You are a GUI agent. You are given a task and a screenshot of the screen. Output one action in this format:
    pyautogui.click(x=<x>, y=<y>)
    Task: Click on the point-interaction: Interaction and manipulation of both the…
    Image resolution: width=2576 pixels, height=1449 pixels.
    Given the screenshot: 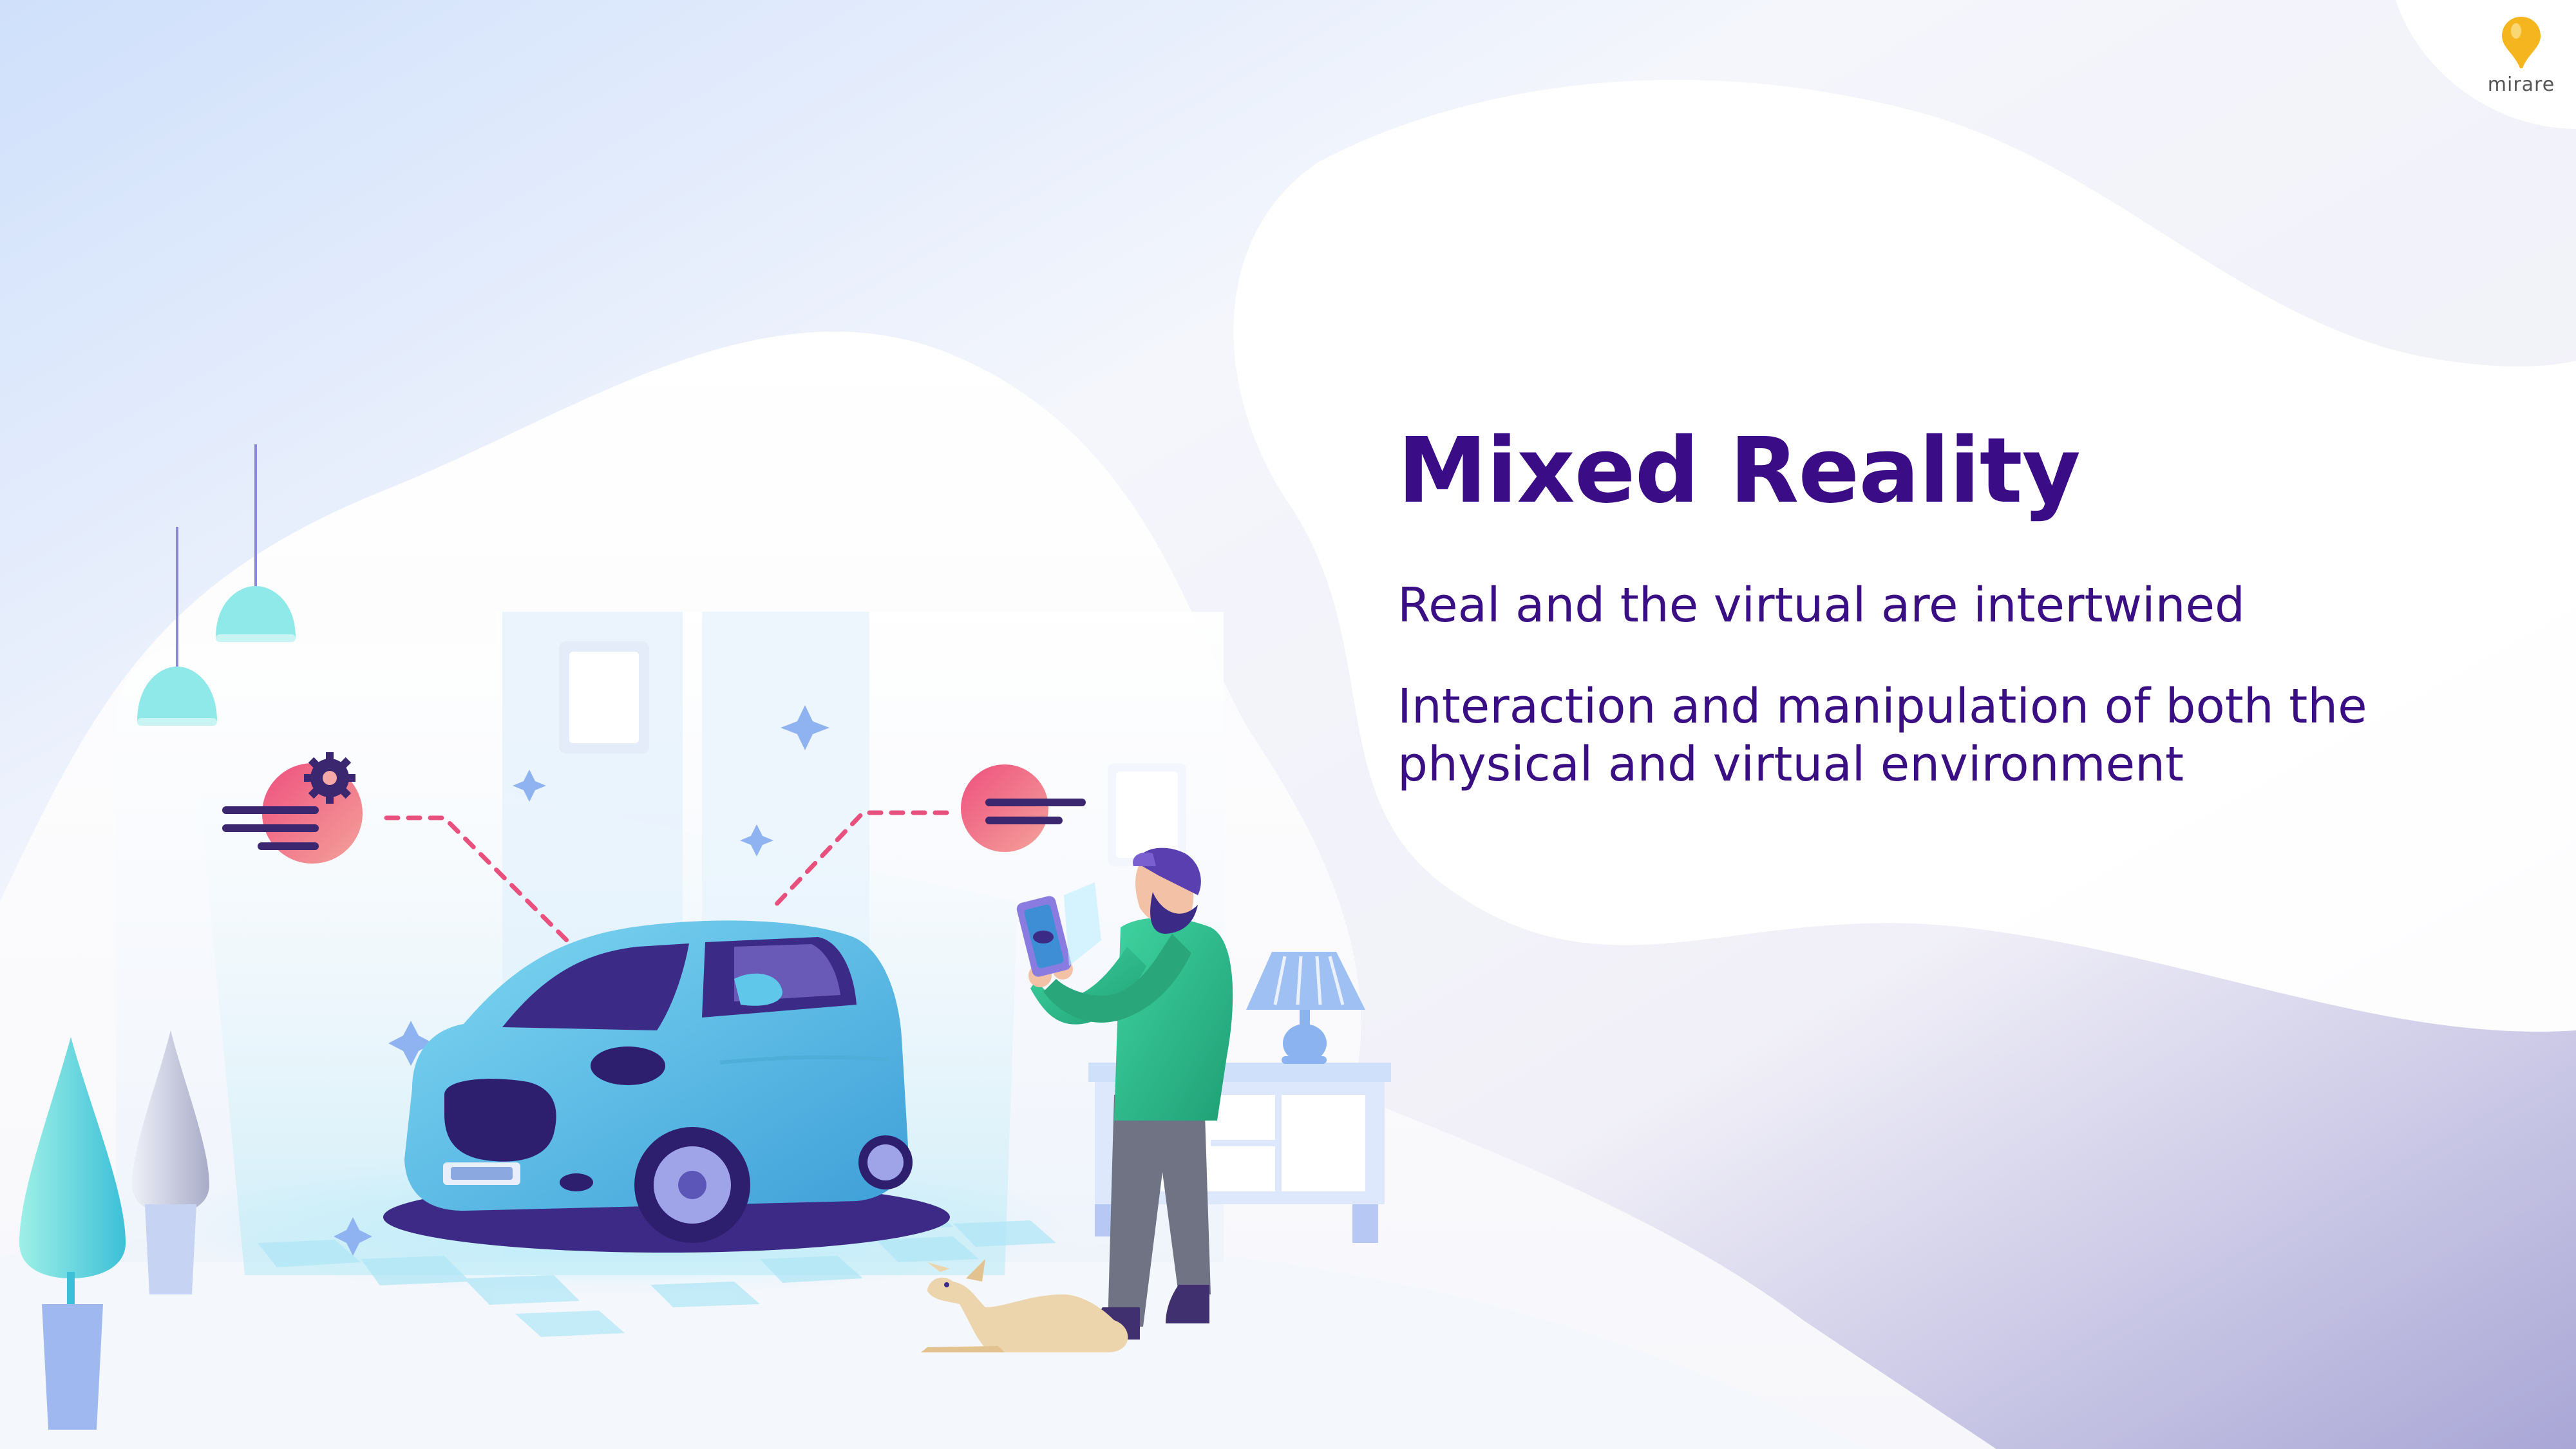 What is the action you would take?
    pyautogui.click(x=1882, y=735)
    